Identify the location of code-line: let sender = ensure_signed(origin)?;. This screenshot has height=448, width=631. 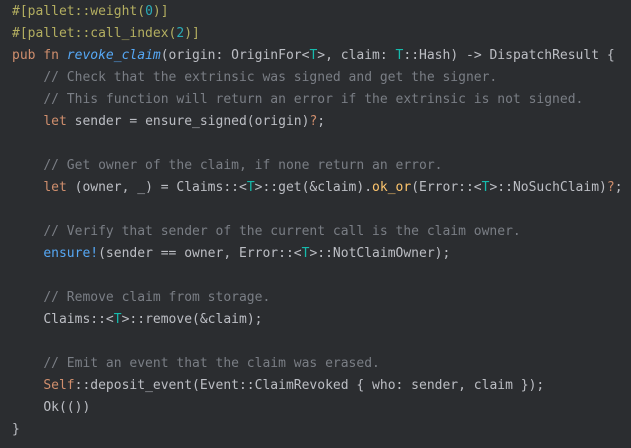
(168, 122).